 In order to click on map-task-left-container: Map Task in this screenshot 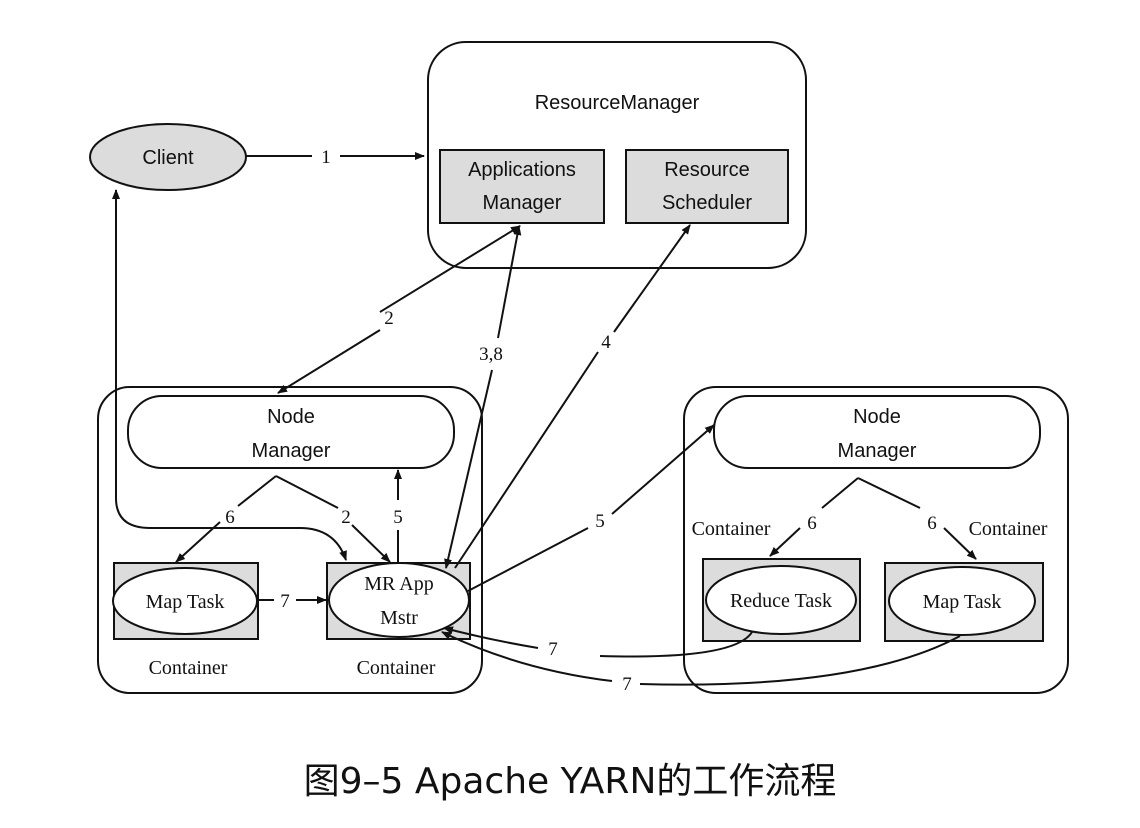, I will do `click(185, 601)`.